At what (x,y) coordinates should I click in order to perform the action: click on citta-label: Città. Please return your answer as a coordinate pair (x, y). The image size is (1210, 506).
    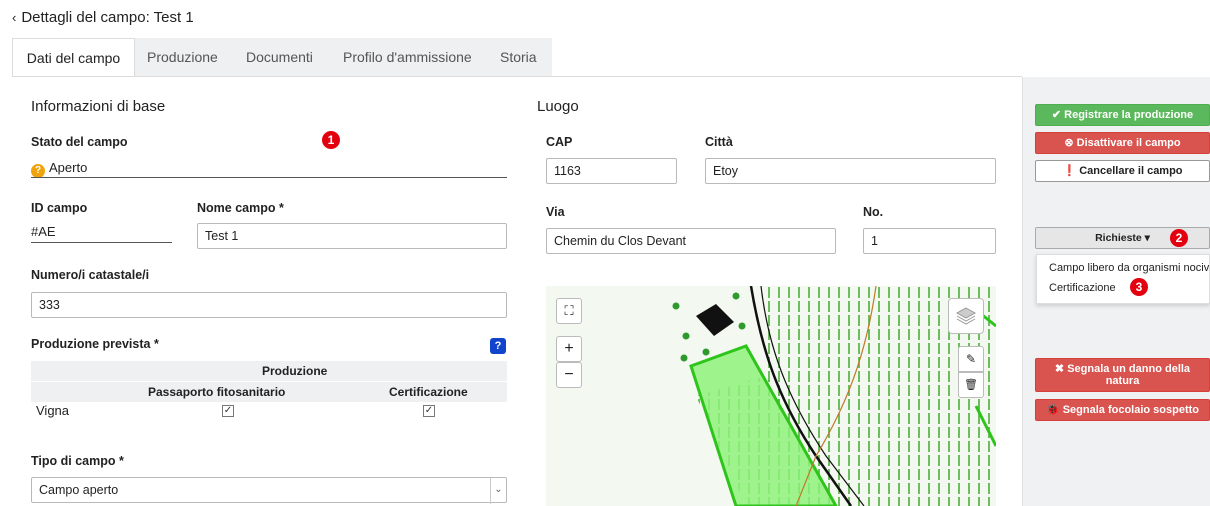
    Looking at the image, I should click on (719, 142).